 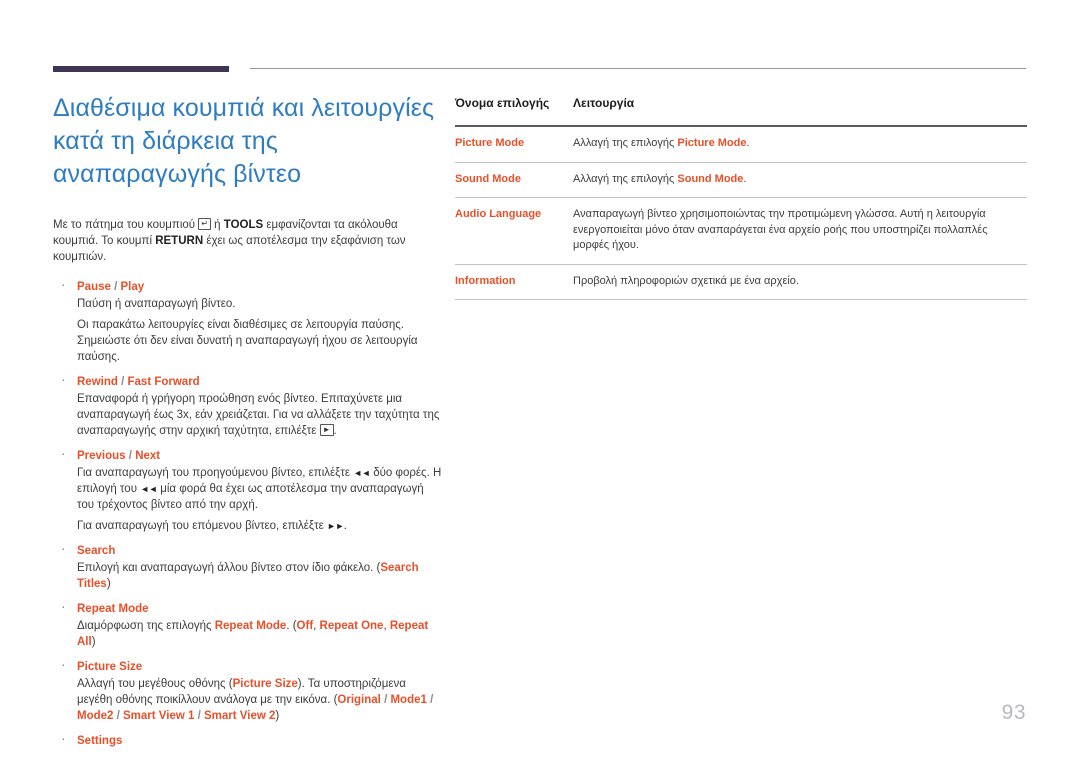 What do you see at coordinates (710, 178) in the screenshot?
I see `label-sound-mode: Sound Mode` at bounding box center [710, 178].